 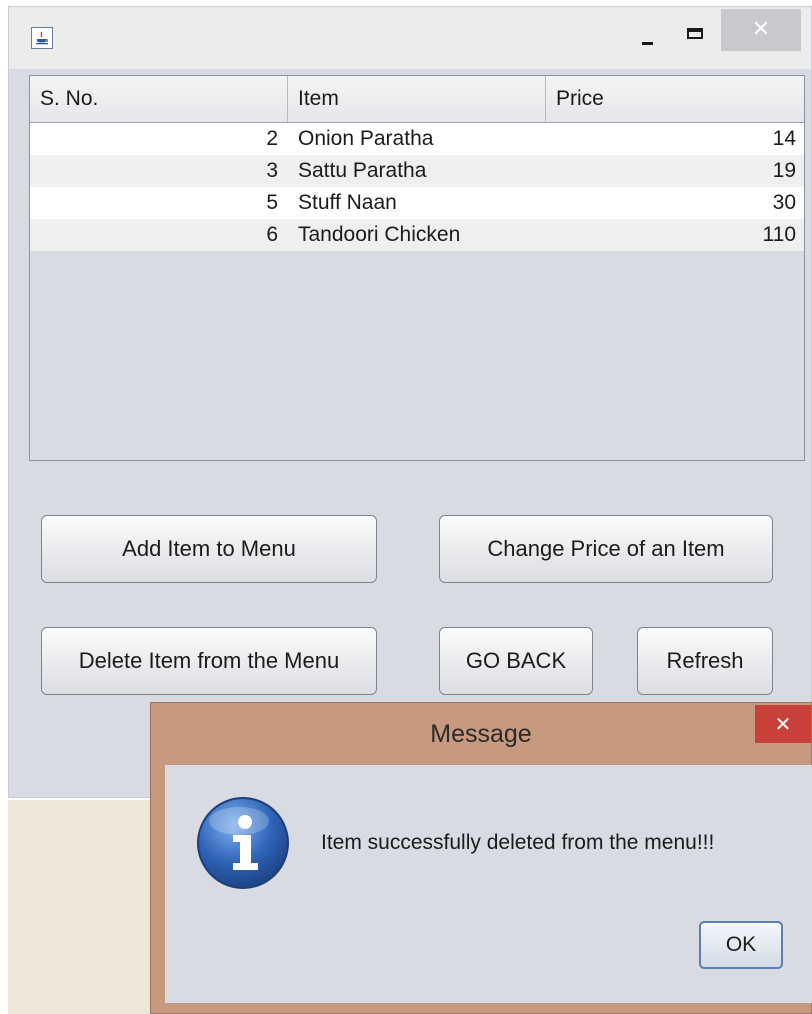 I want to click on dialog-close-button: ✕, so click(x=783, y=724).